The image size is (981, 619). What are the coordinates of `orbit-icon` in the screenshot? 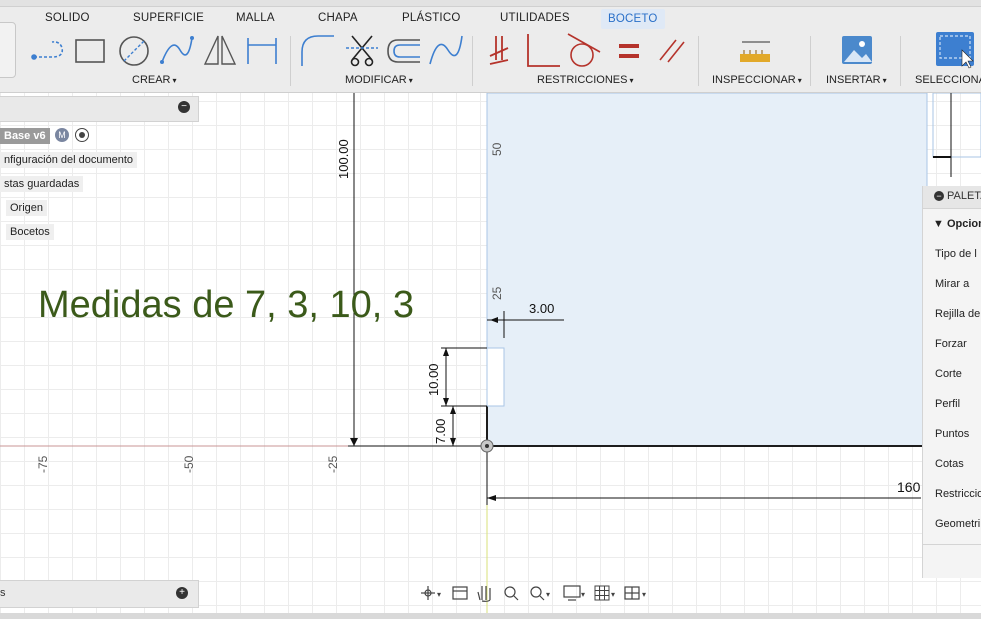 It's located at (428, 593).